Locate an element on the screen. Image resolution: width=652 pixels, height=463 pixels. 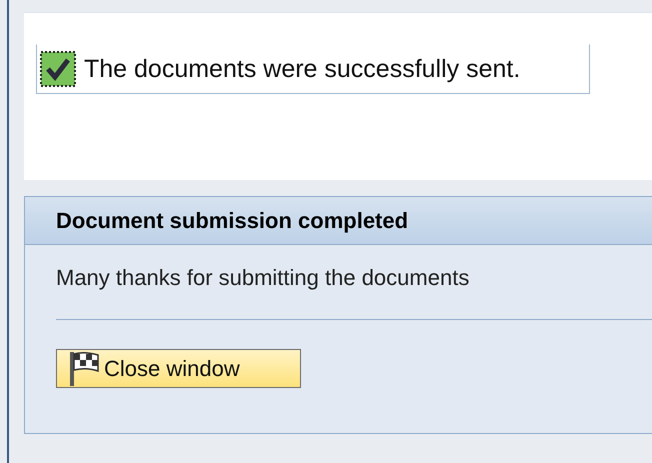
close-window-button: Close window is located at coordinates (178, 368).